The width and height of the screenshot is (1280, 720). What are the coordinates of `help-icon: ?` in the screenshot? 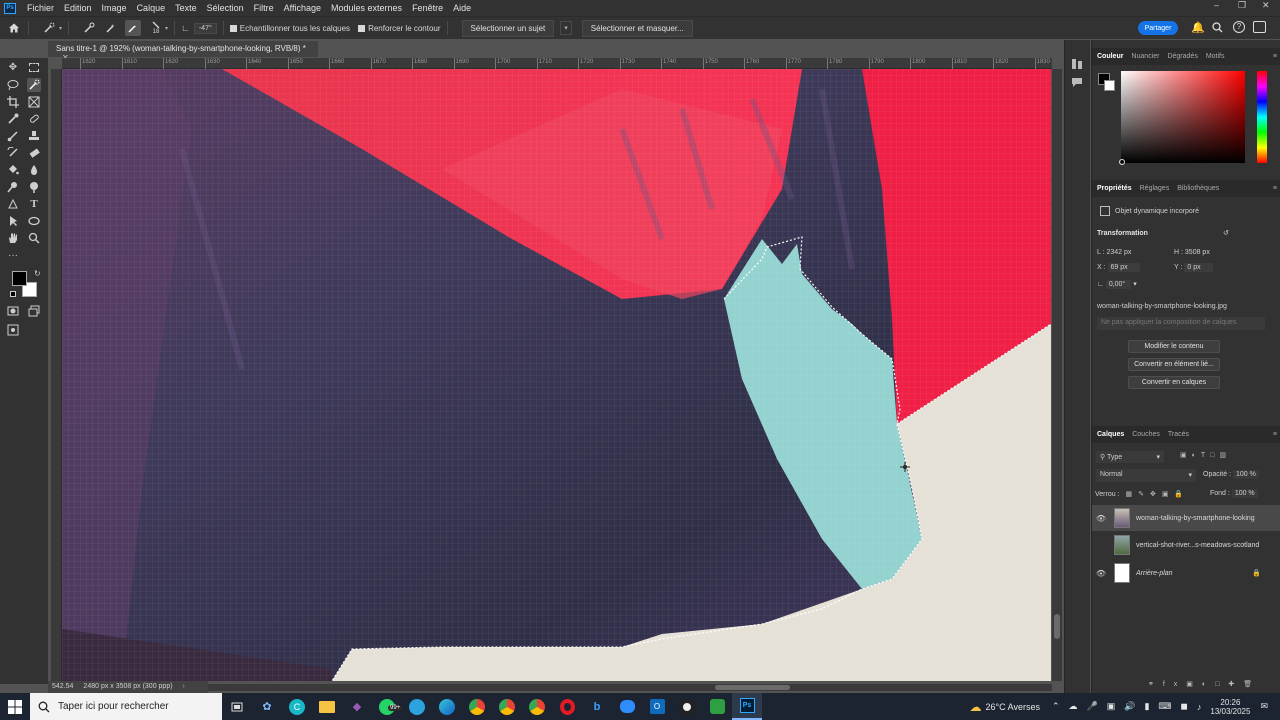 It's located at (1239, 27).